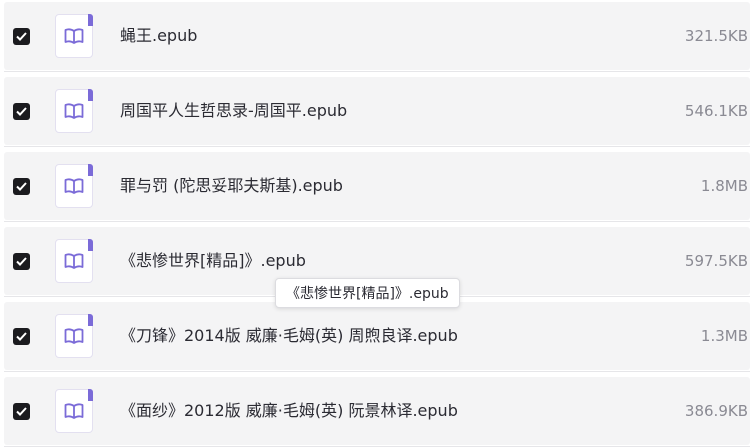 Image resolution: width=753 pixels, height=448 pixels. Describe the element at coordinates (231, 185) in the screenshot. I see `file-name: 罪与罚 (陀思妥耶夫斯基).epub` at that location.